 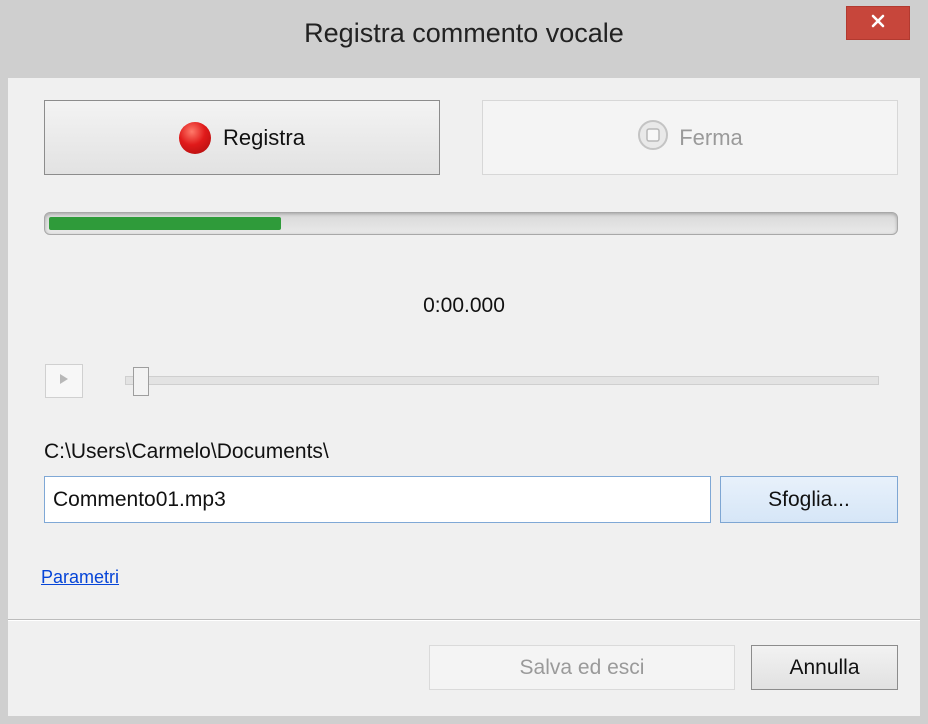 I want to click on cancel-button: Annulla, so click(x=824, y=667).